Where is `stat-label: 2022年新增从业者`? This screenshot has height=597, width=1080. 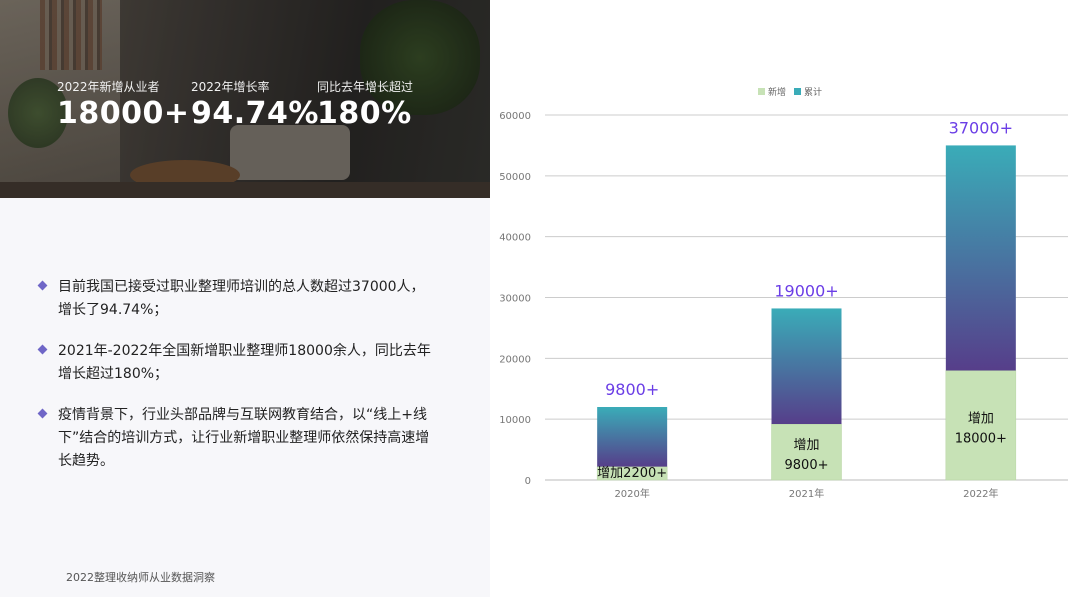
stat-label: 2022年新增从业者 is located at coordinates (108, 87).